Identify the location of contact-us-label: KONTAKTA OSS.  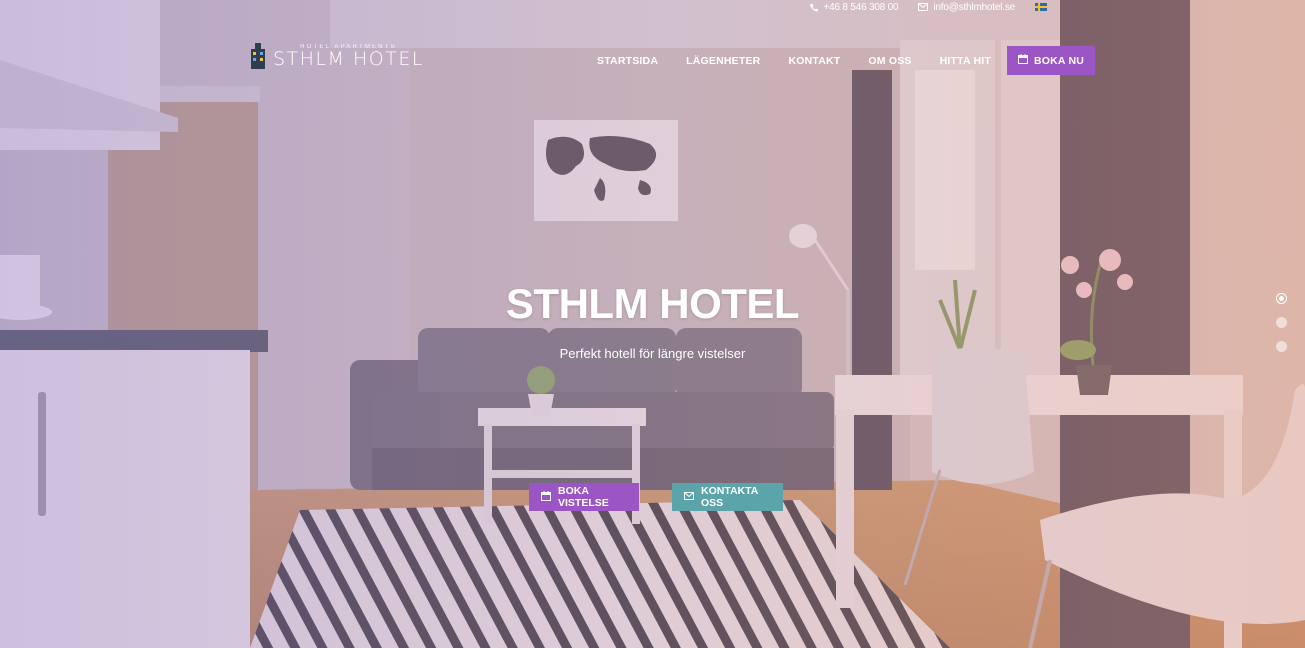
(729, 497).